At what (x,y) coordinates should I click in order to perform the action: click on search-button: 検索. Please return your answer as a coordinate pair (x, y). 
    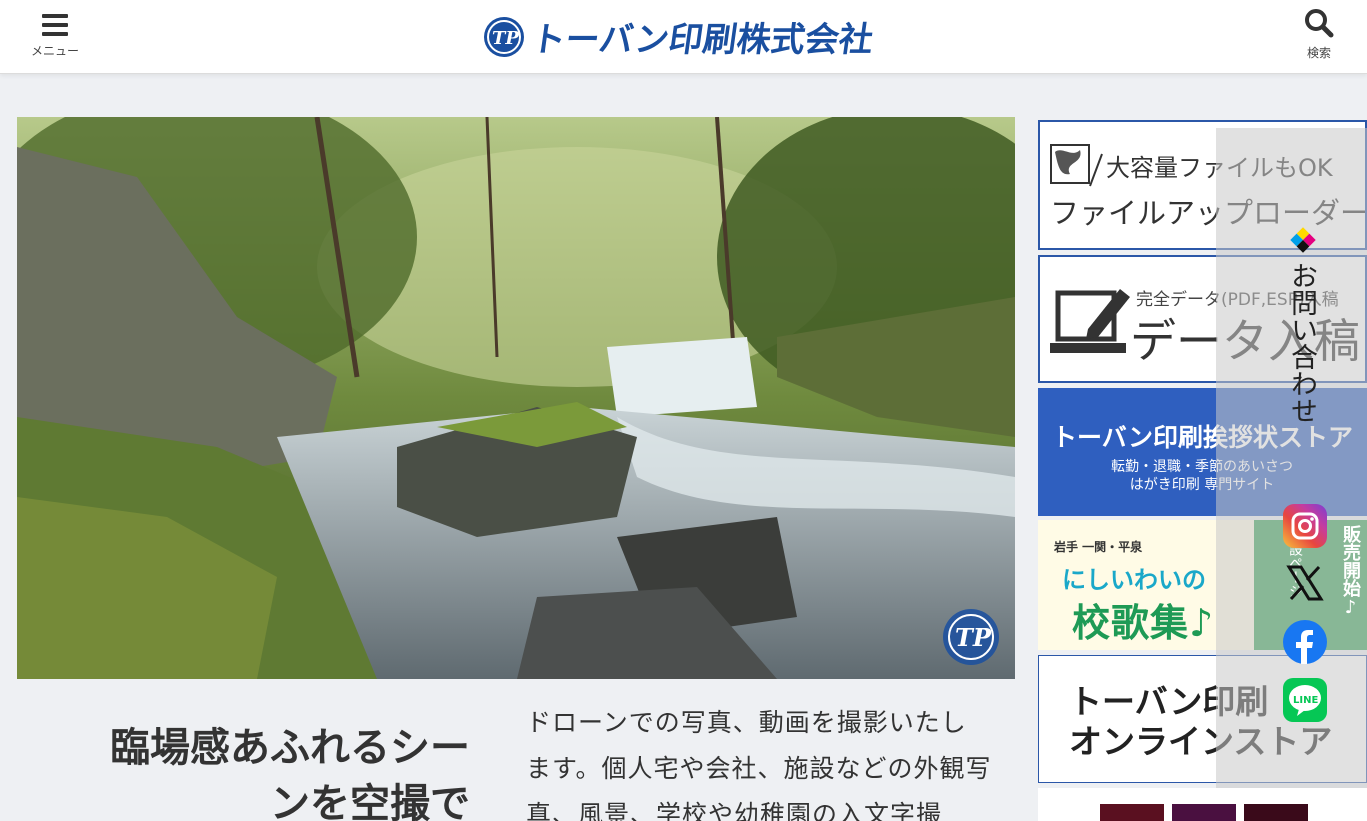
    Looking at the image, I should click on (1319, 38).